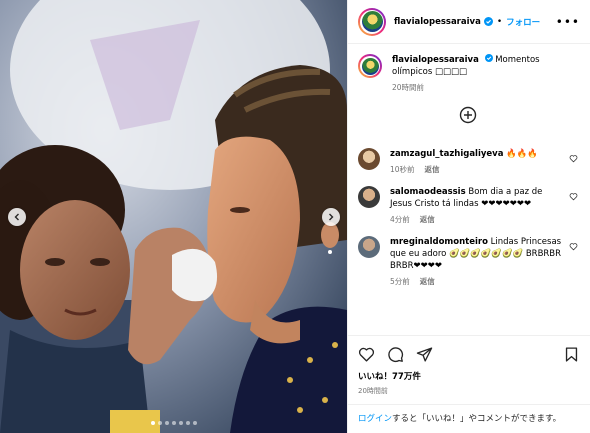  What do you see at coordinates (395, 354) in the screenshot?
I see `comment-icon` at bounding box center [395, 354].